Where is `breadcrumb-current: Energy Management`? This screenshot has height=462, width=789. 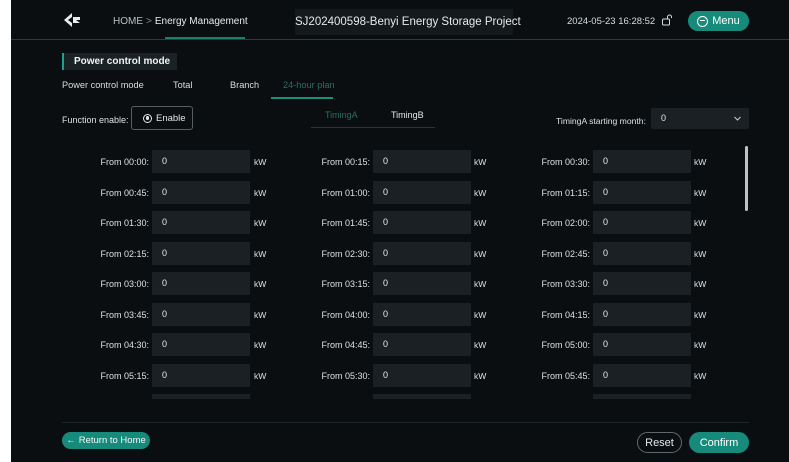
breadcrumb-current: Energy Management is located at coordinates (201, 21).